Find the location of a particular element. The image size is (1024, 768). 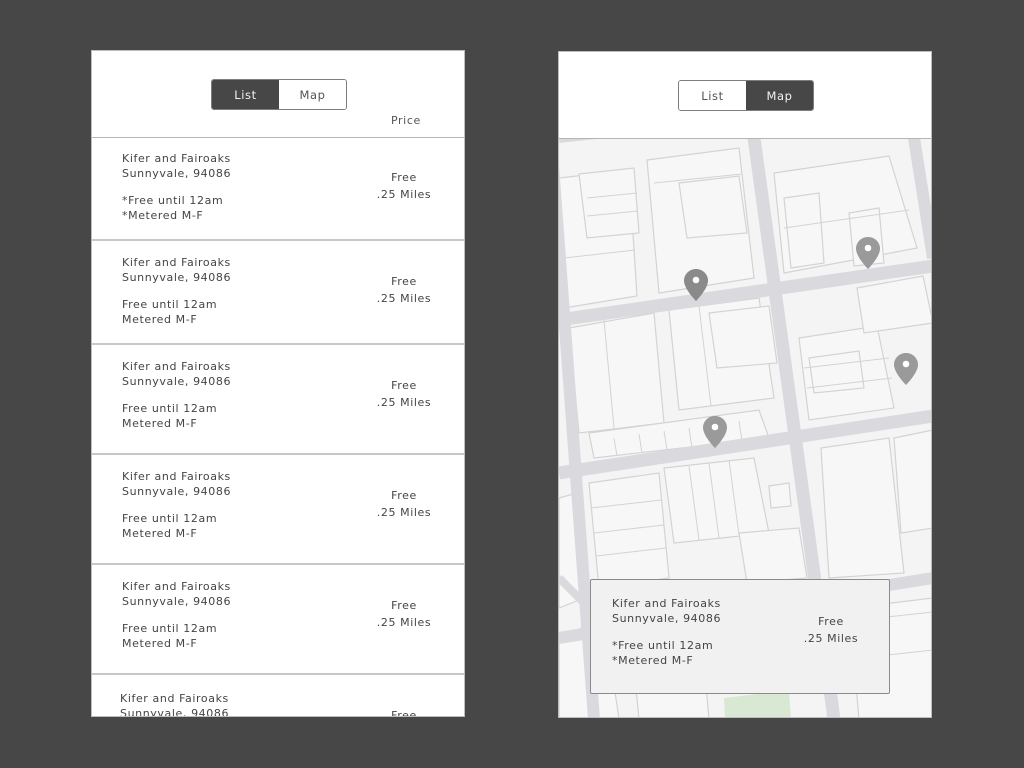

list-item: Kifer and Fairoaks Sunnyvale, 94086 Free is located at coordinates (278, 696).